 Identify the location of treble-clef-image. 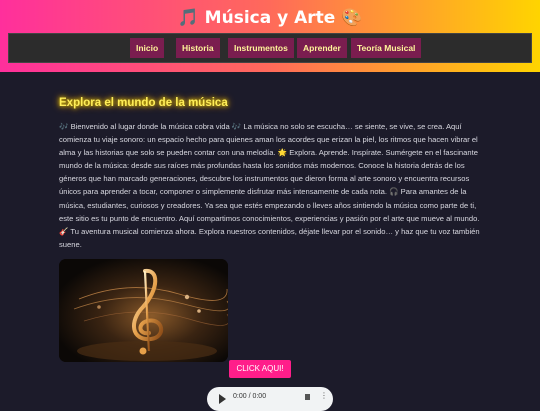
(143, 310).